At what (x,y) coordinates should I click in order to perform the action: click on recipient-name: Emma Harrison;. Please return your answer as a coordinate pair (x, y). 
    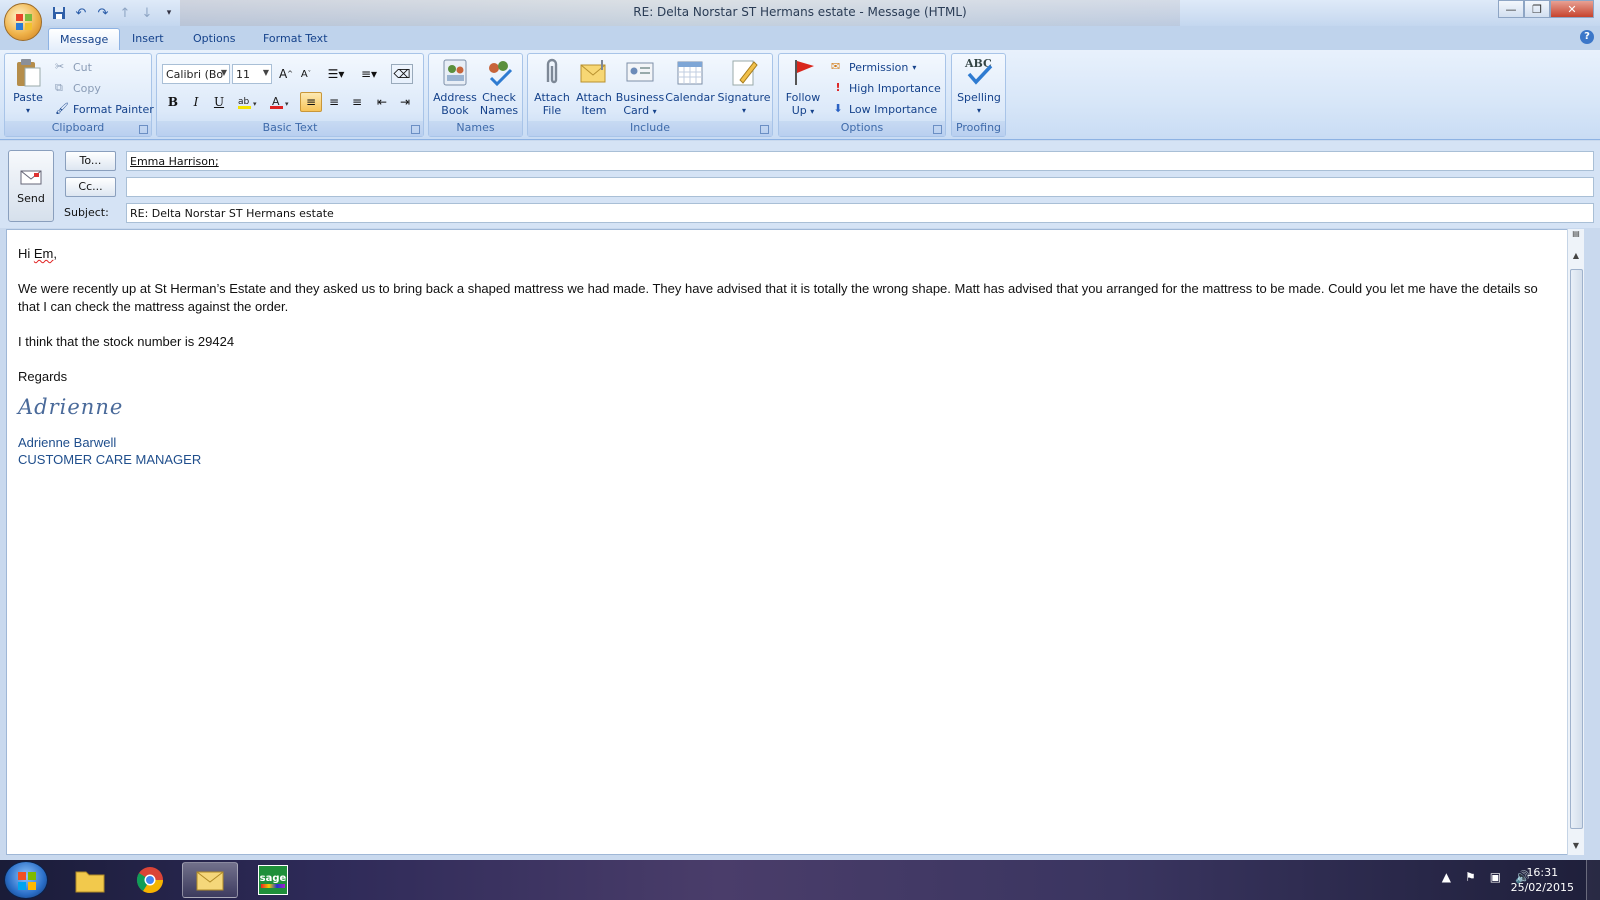
    Looking at the image, I should click on (174, 161).